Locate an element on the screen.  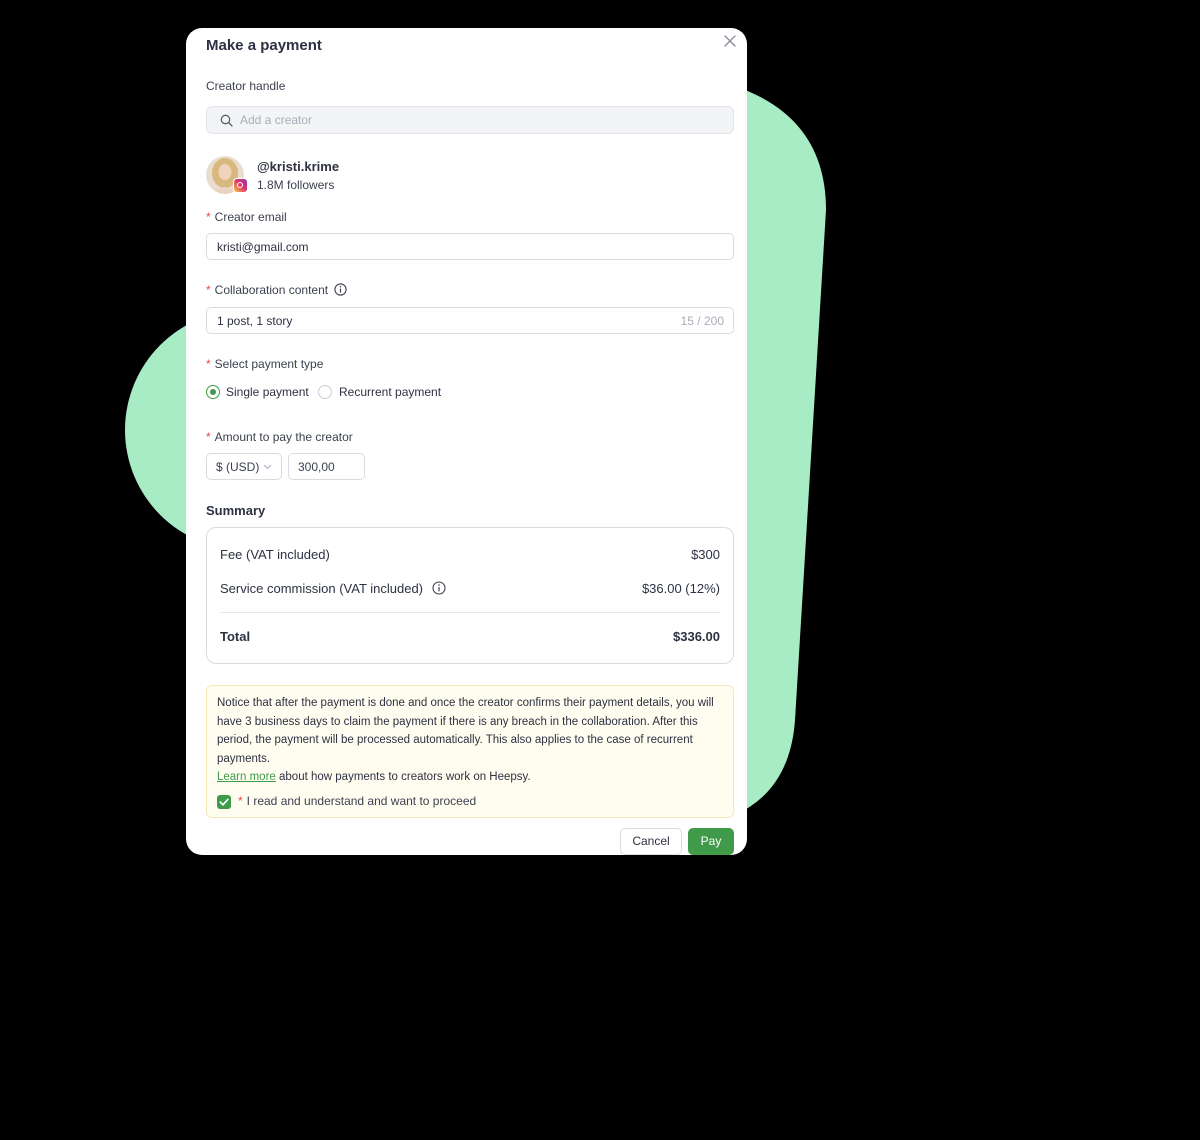
radio-recurrent-payment is located at coordinates (325, 392).